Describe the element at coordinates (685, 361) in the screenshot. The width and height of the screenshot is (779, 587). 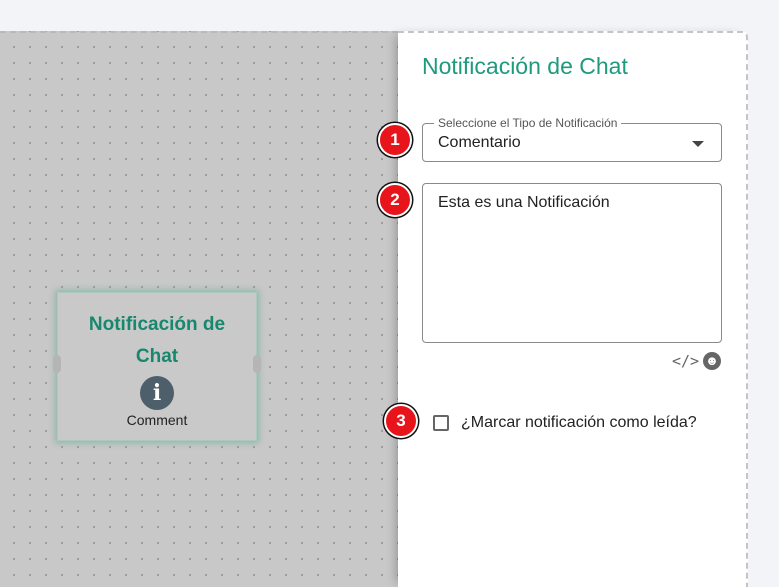
I see `code-icon: </>` at that location.